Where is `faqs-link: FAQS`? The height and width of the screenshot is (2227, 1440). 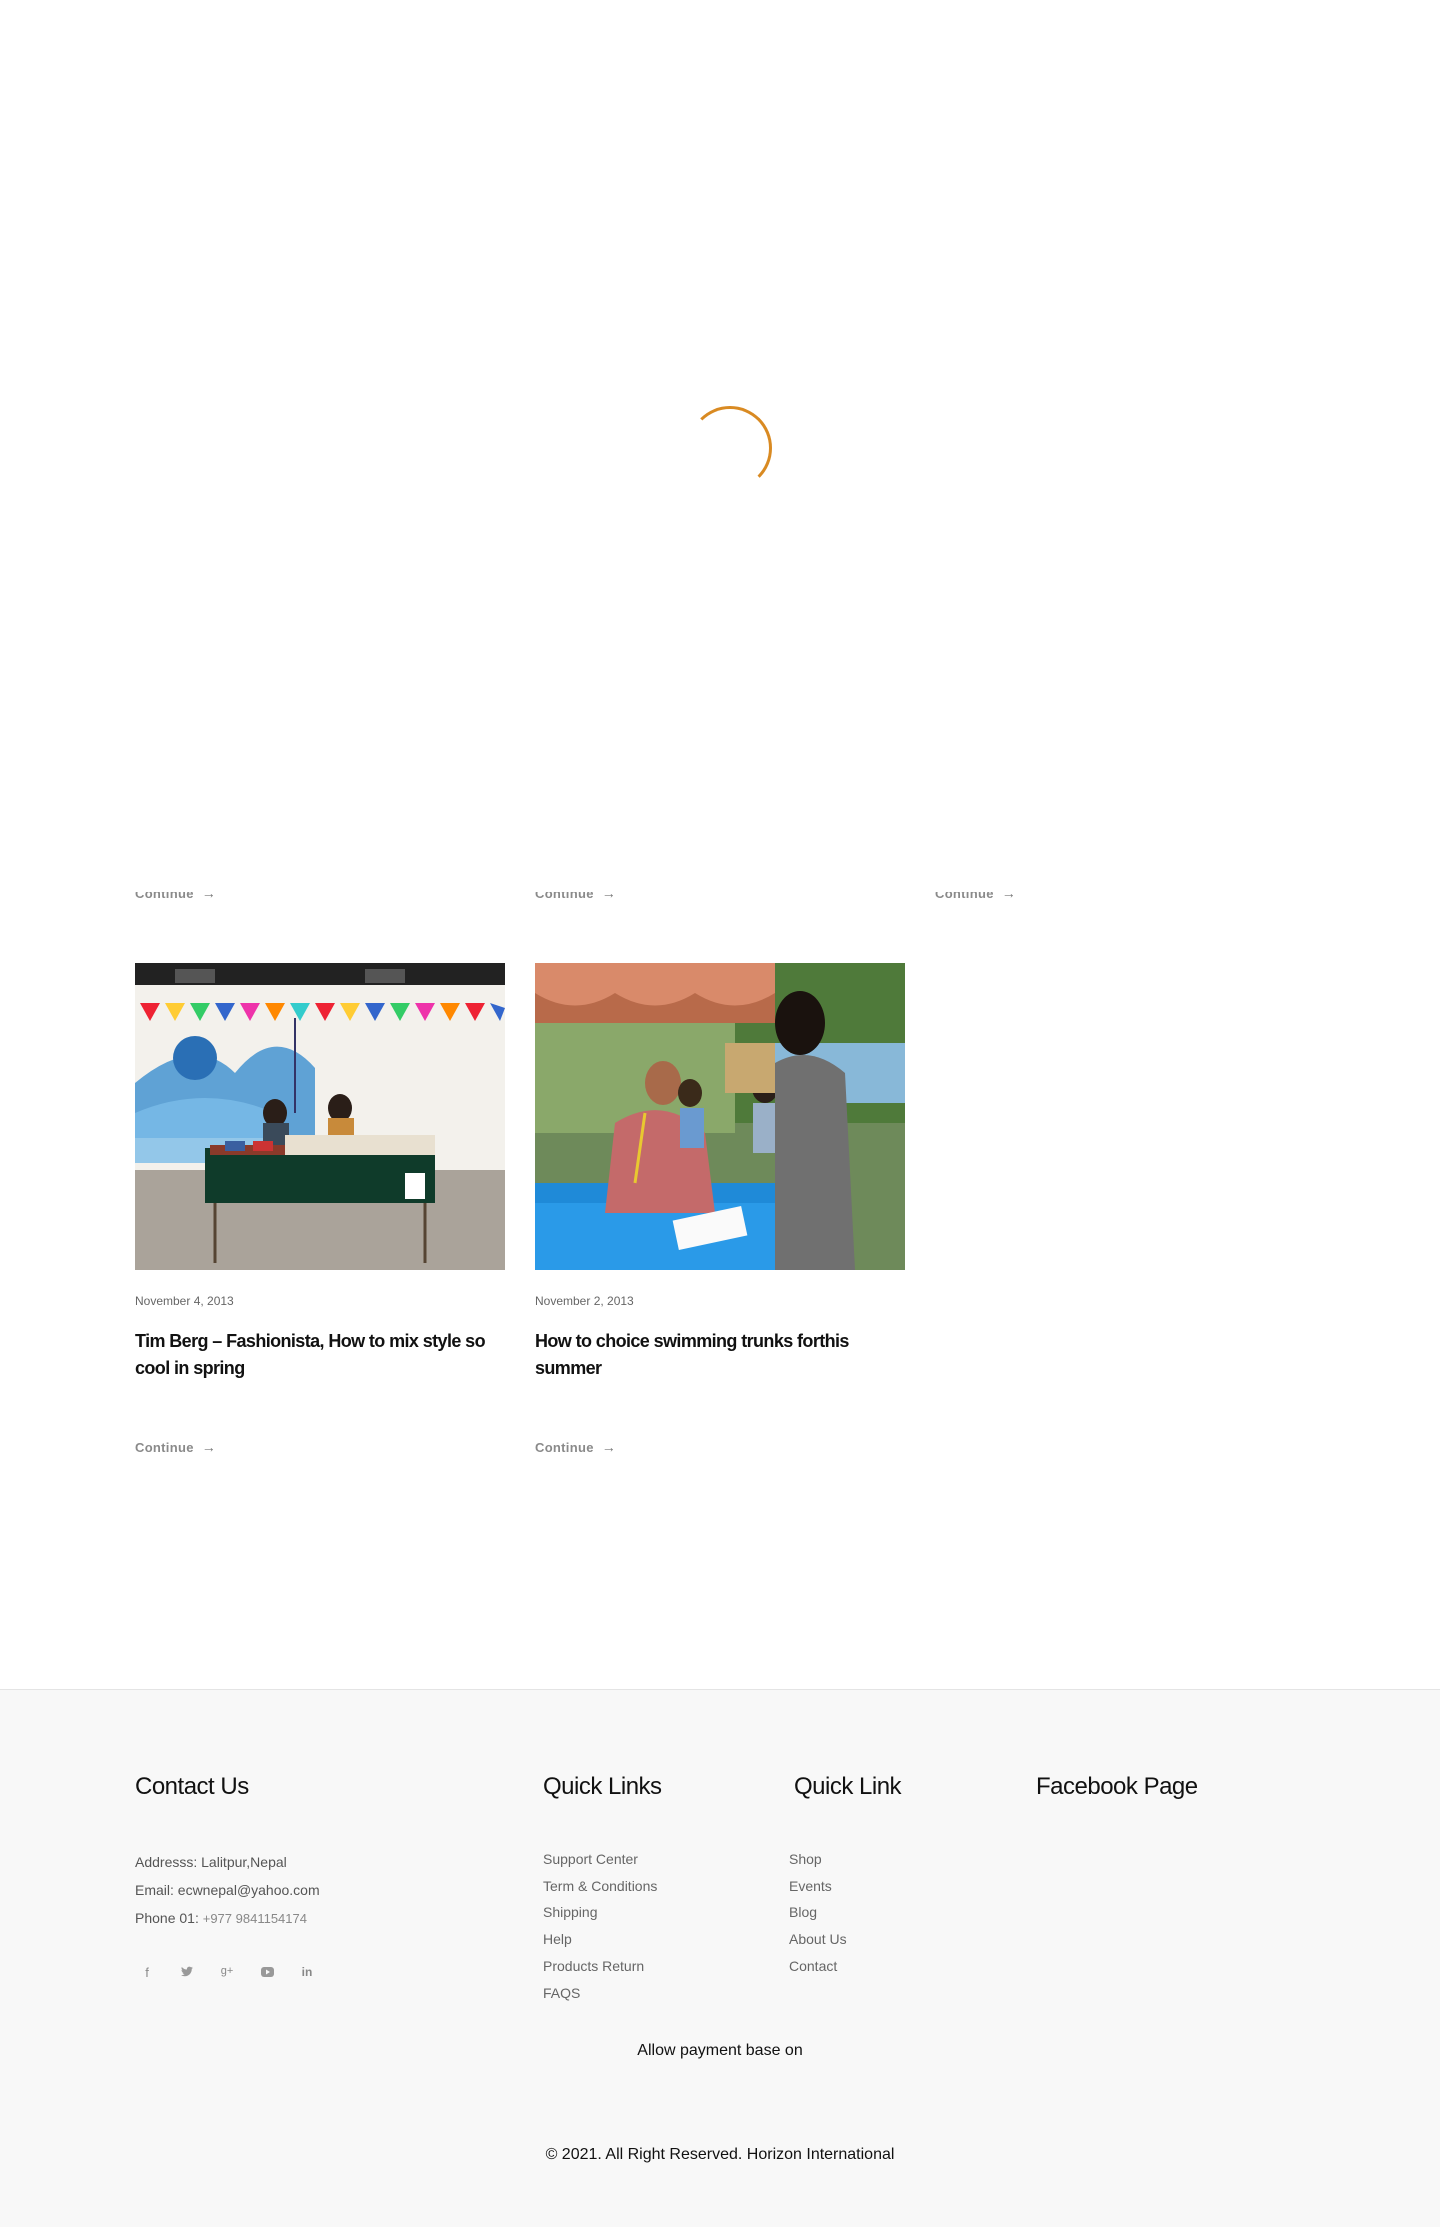 faqs-link: FAQS is located at coordinates (561, 1993).